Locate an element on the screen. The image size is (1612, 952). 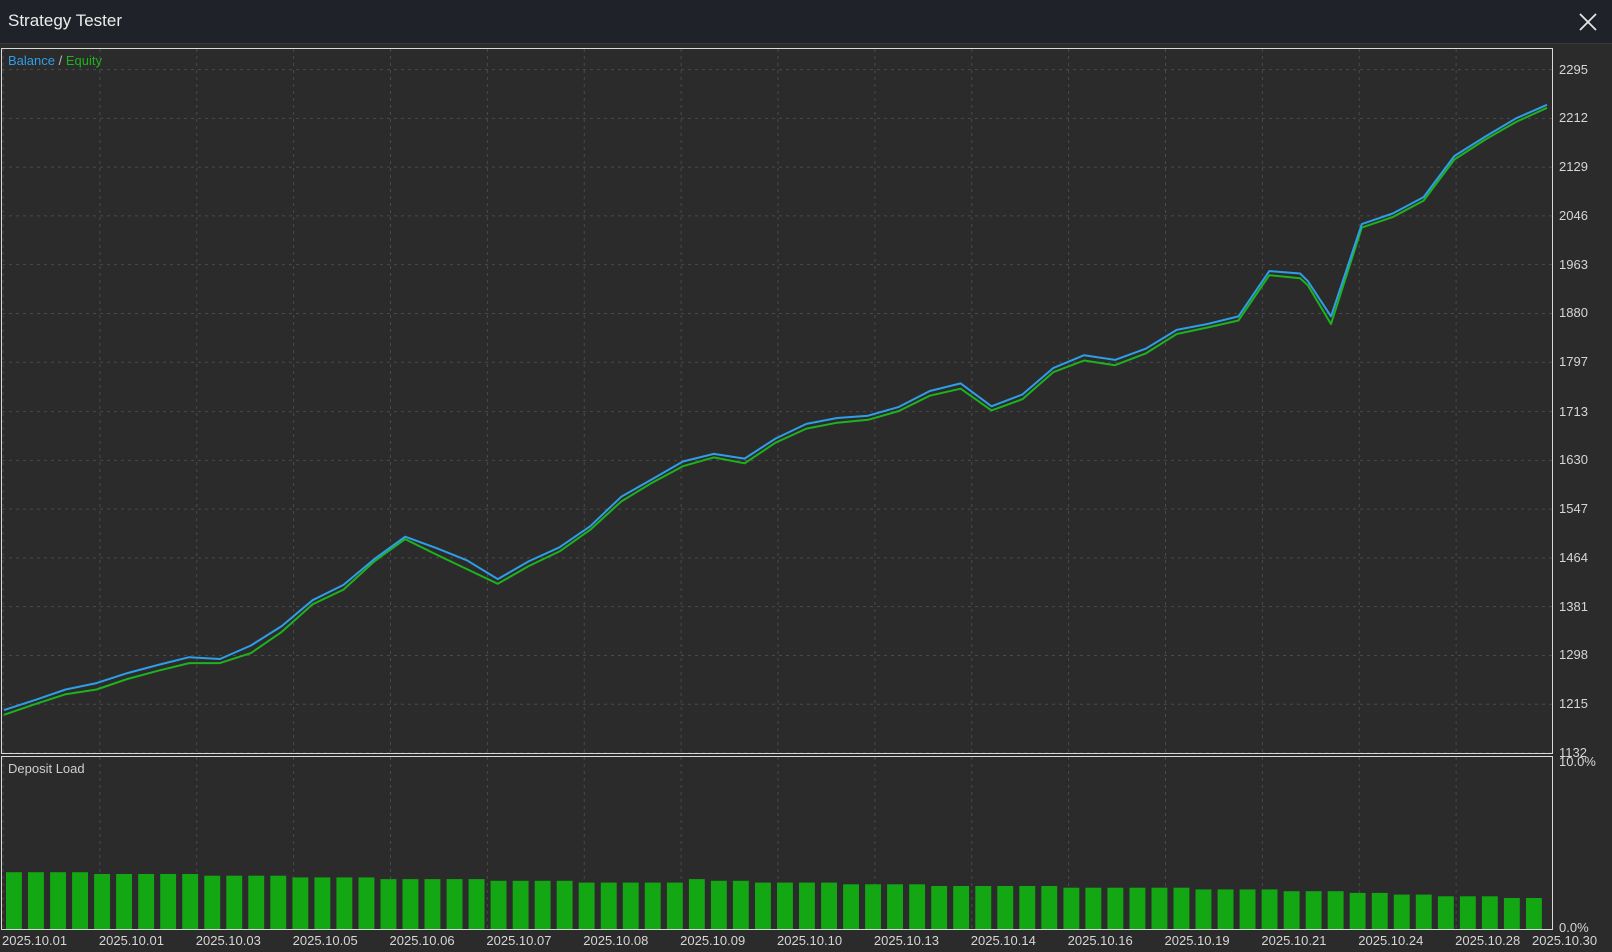
y-tick-label: 1630 is located at coordinates (1573, 460).